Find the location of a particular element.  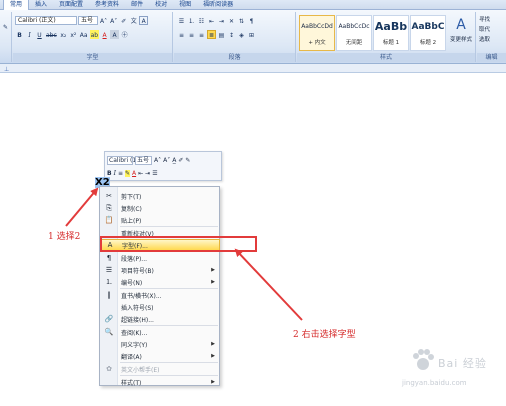

arrow-step2 is located at coordinates (268, 284).